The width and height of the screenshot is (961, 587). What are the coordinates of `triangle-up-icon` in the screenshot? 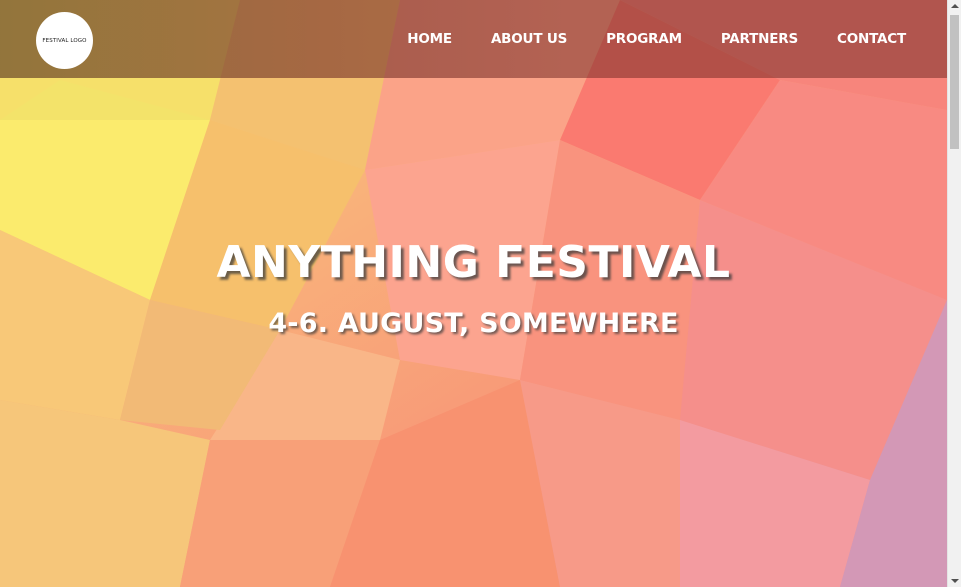 It's located at (955, 6).